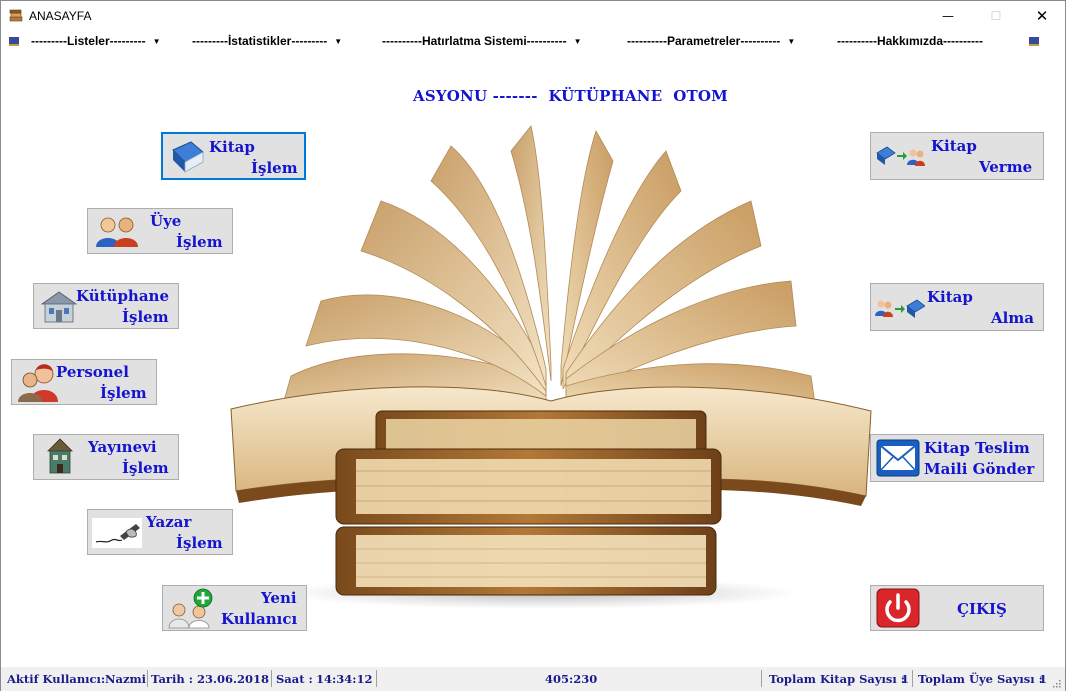  Describe the element at coordinates (160, 231) in the screenshot. I see `uye-islem-button: Üye İşlem` at that location.